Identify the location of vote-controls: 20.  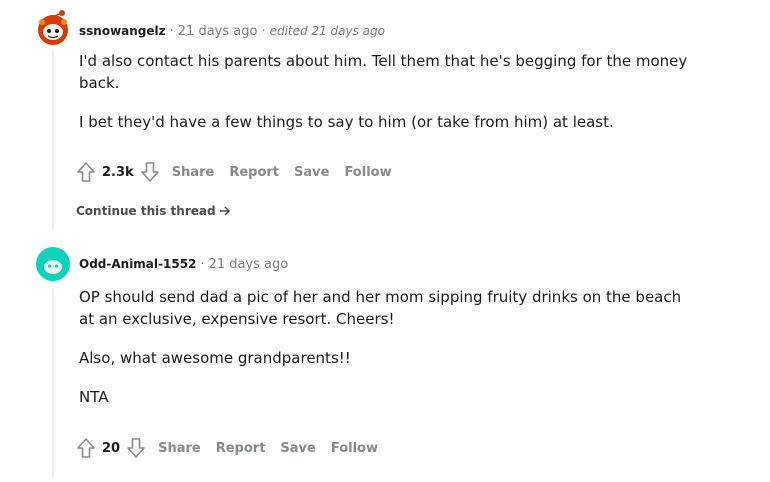
(111, 448).